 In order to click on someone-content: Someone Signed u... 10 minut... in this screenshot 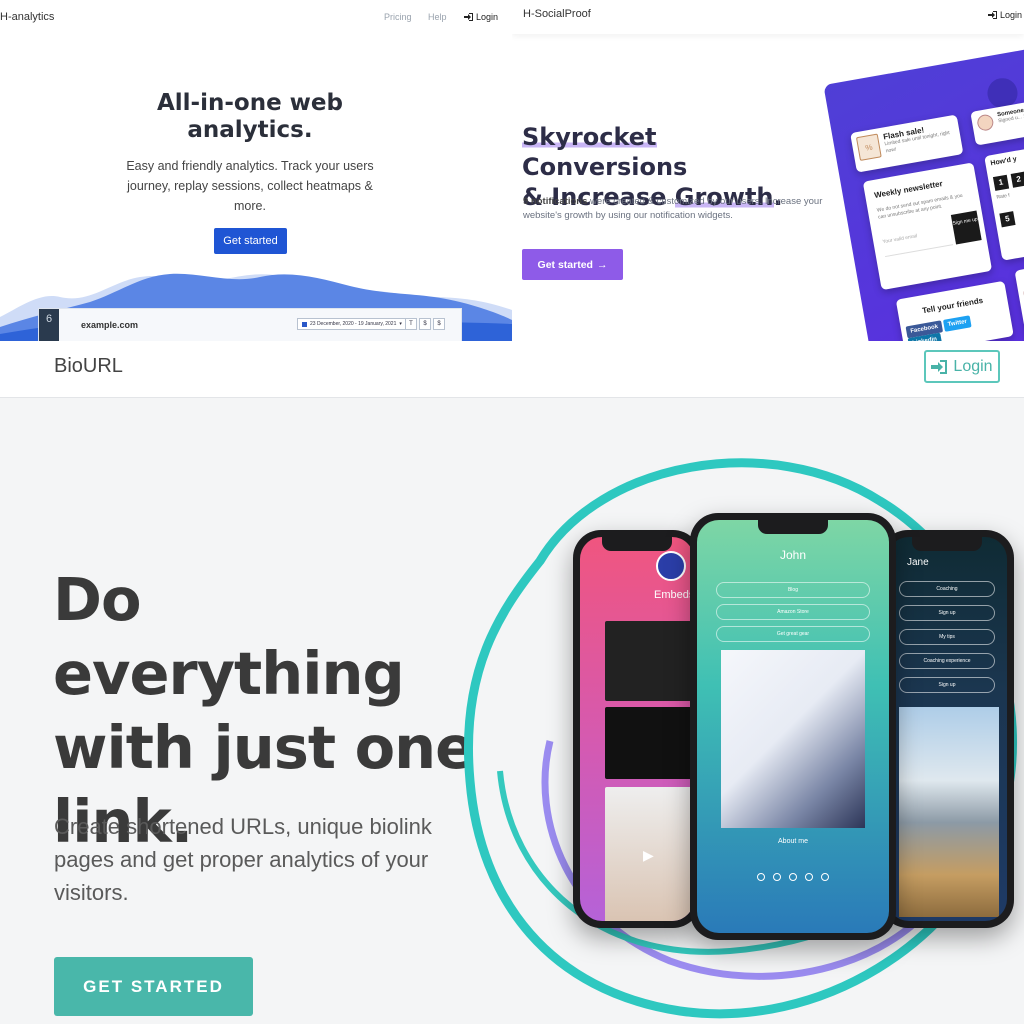, I will do `click(1010, 120)`.